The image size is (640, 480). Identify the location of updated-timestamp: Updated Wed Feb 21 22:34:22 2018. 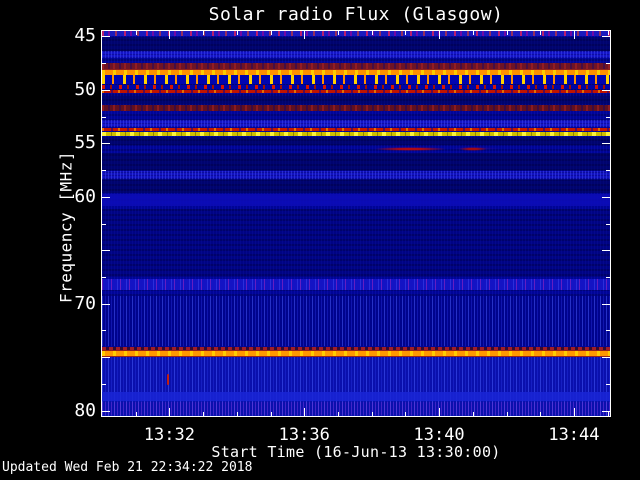
(127, 467).